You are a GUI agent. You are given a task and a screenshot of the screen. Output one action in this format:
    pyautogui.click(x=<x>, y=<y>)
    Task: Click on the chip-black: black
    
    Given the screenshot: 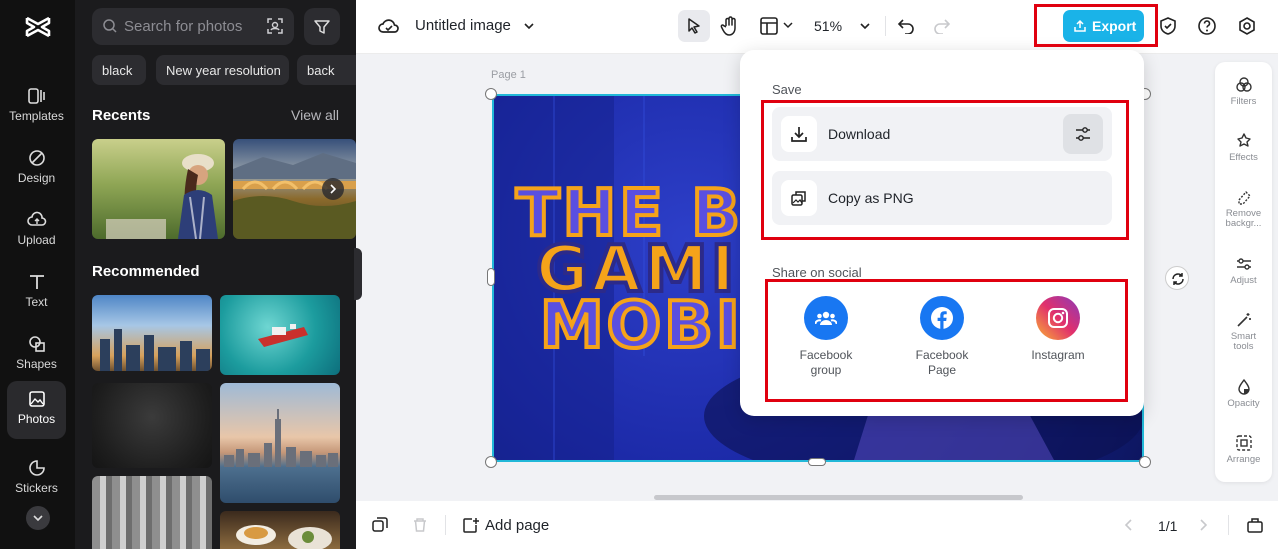 What is the action you would take?
    pyautogui.click(x=119, y=70)
    